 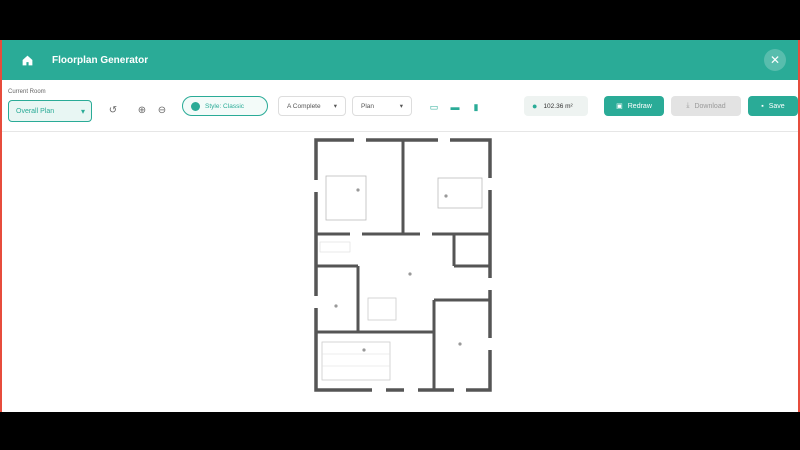 What do you see at coordinates (403, 265) in the screenshot?
I see `floorplan-drawing` at bounding box center [403, 265].